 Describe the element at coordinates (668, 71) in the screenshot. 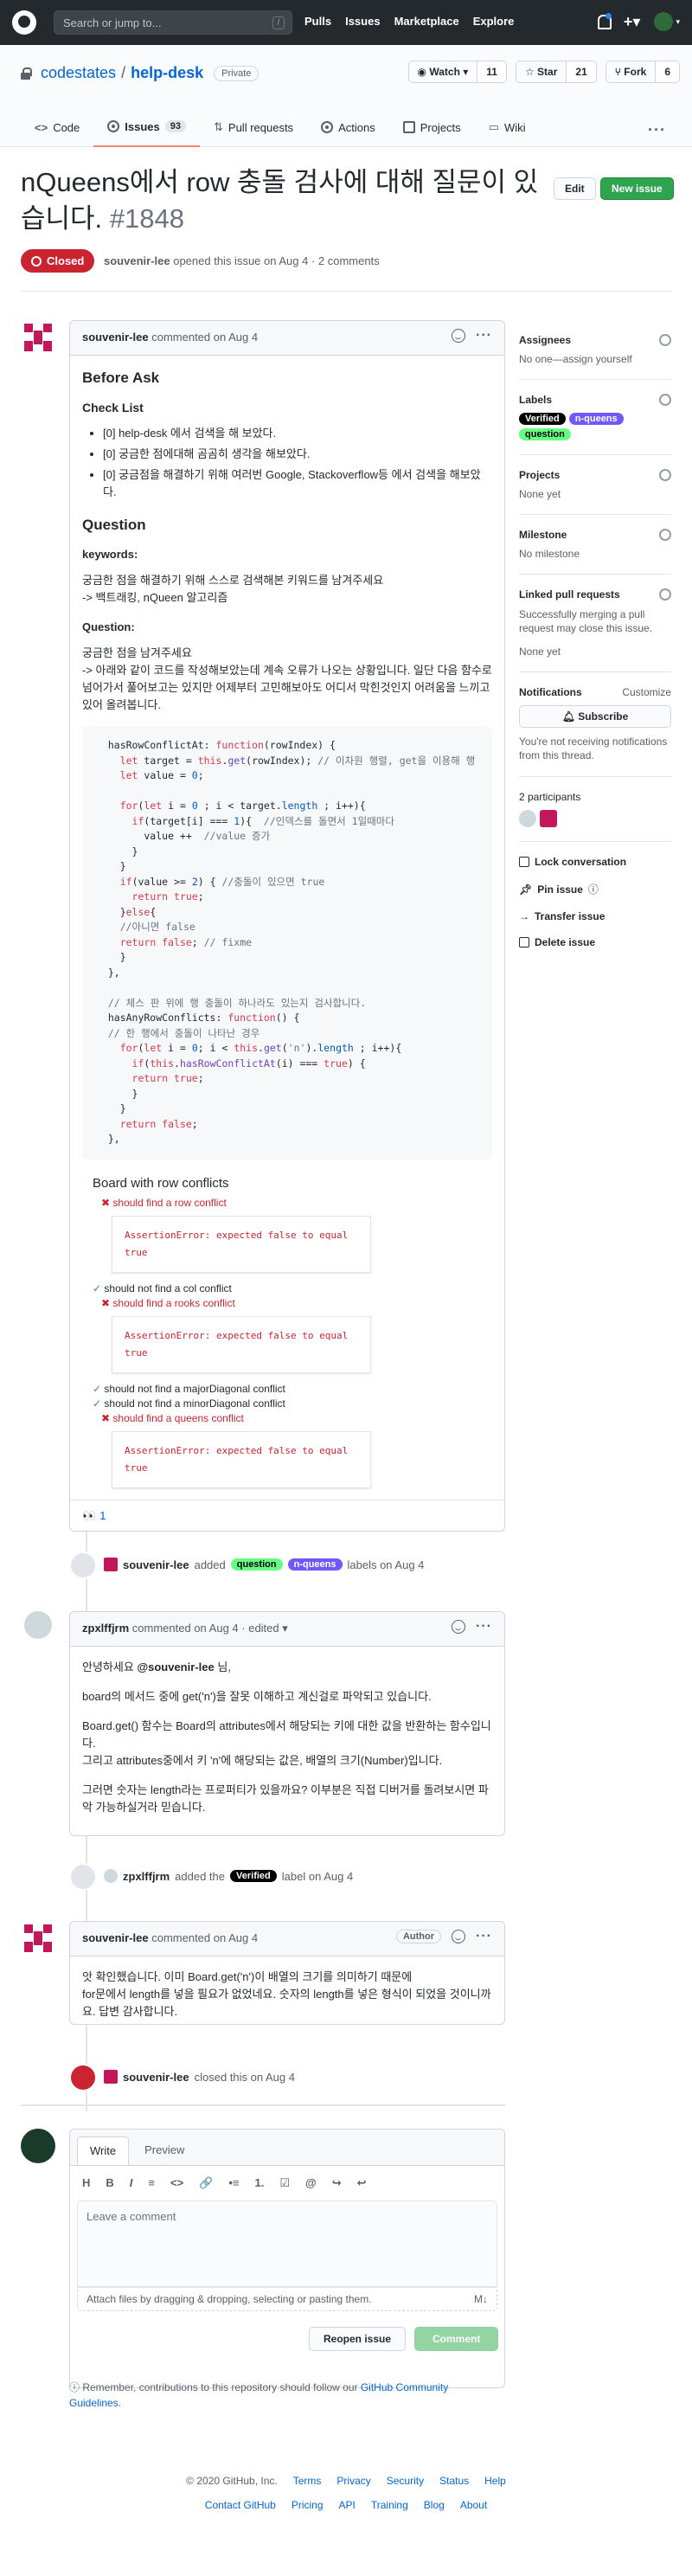

I see `fork-count: 6` at that location.